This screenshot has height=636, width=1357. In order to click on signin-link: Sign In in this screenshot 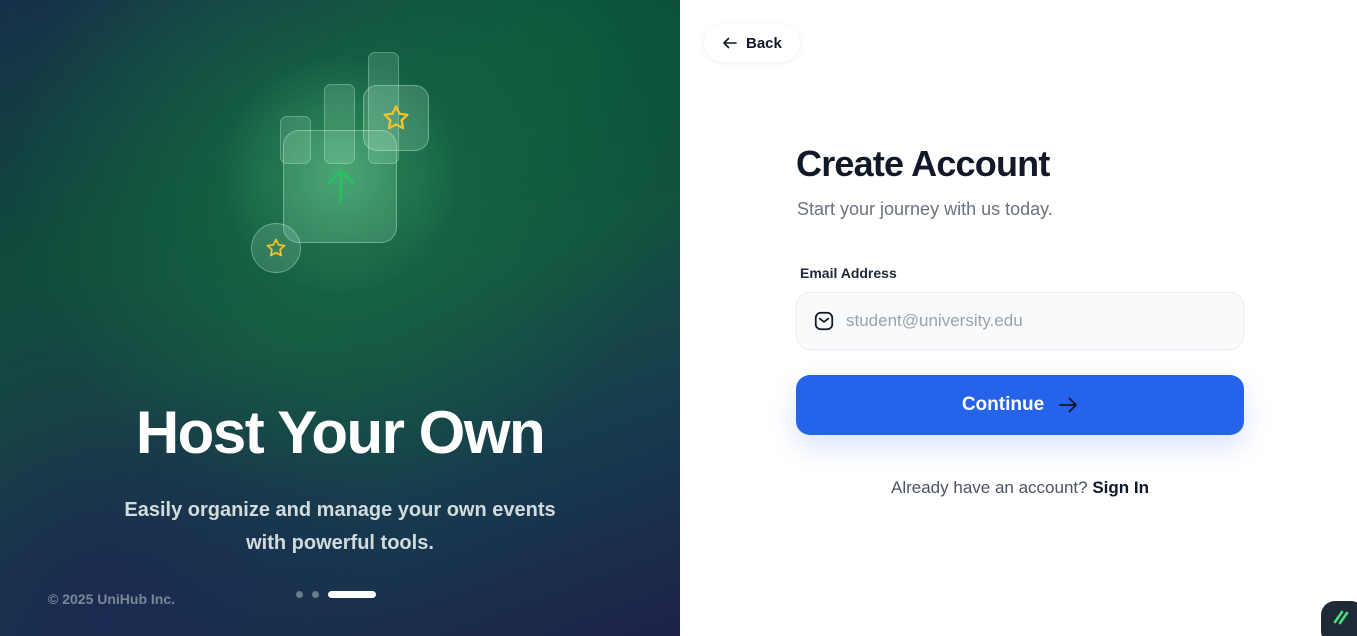, I will do `click(1120, 487)`.